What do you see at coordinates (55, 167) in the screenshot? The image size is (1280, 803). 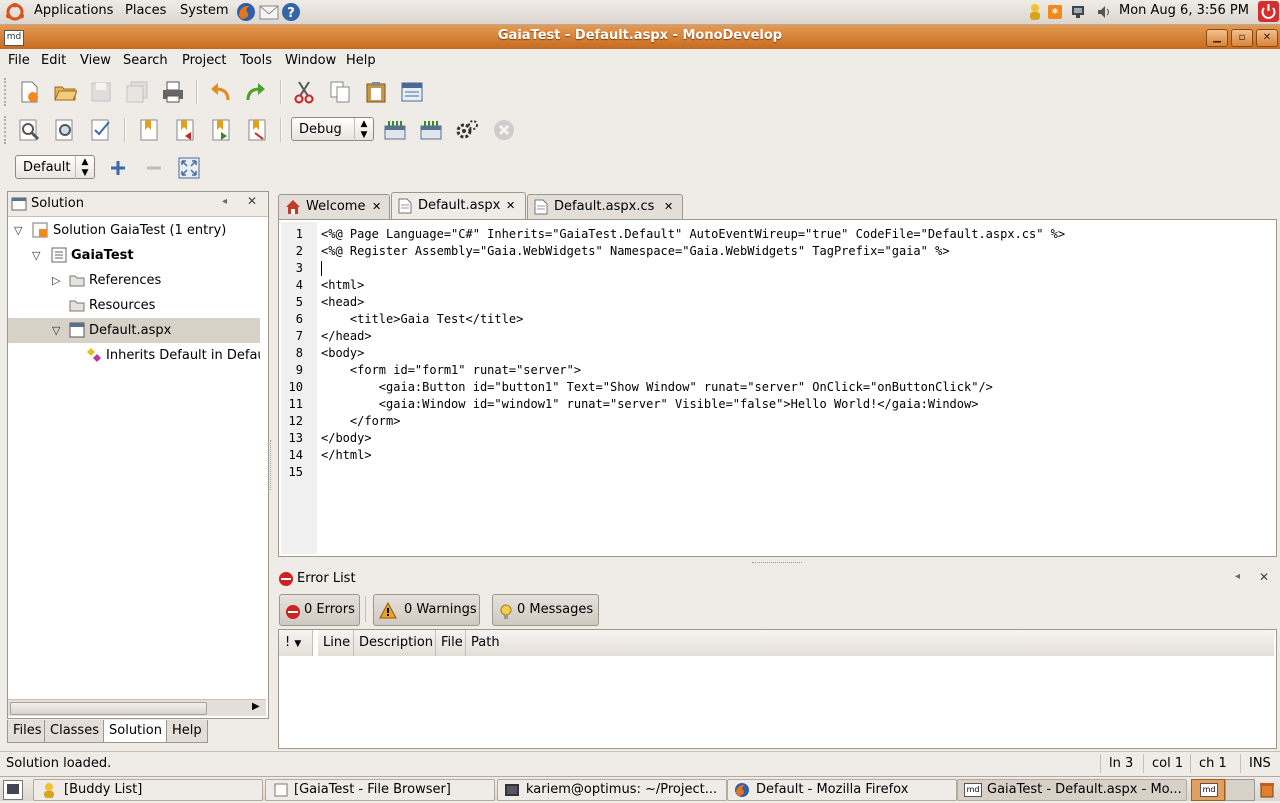 I see `layout-select: Default ▲ ▼` at bounding box center [55, 167].